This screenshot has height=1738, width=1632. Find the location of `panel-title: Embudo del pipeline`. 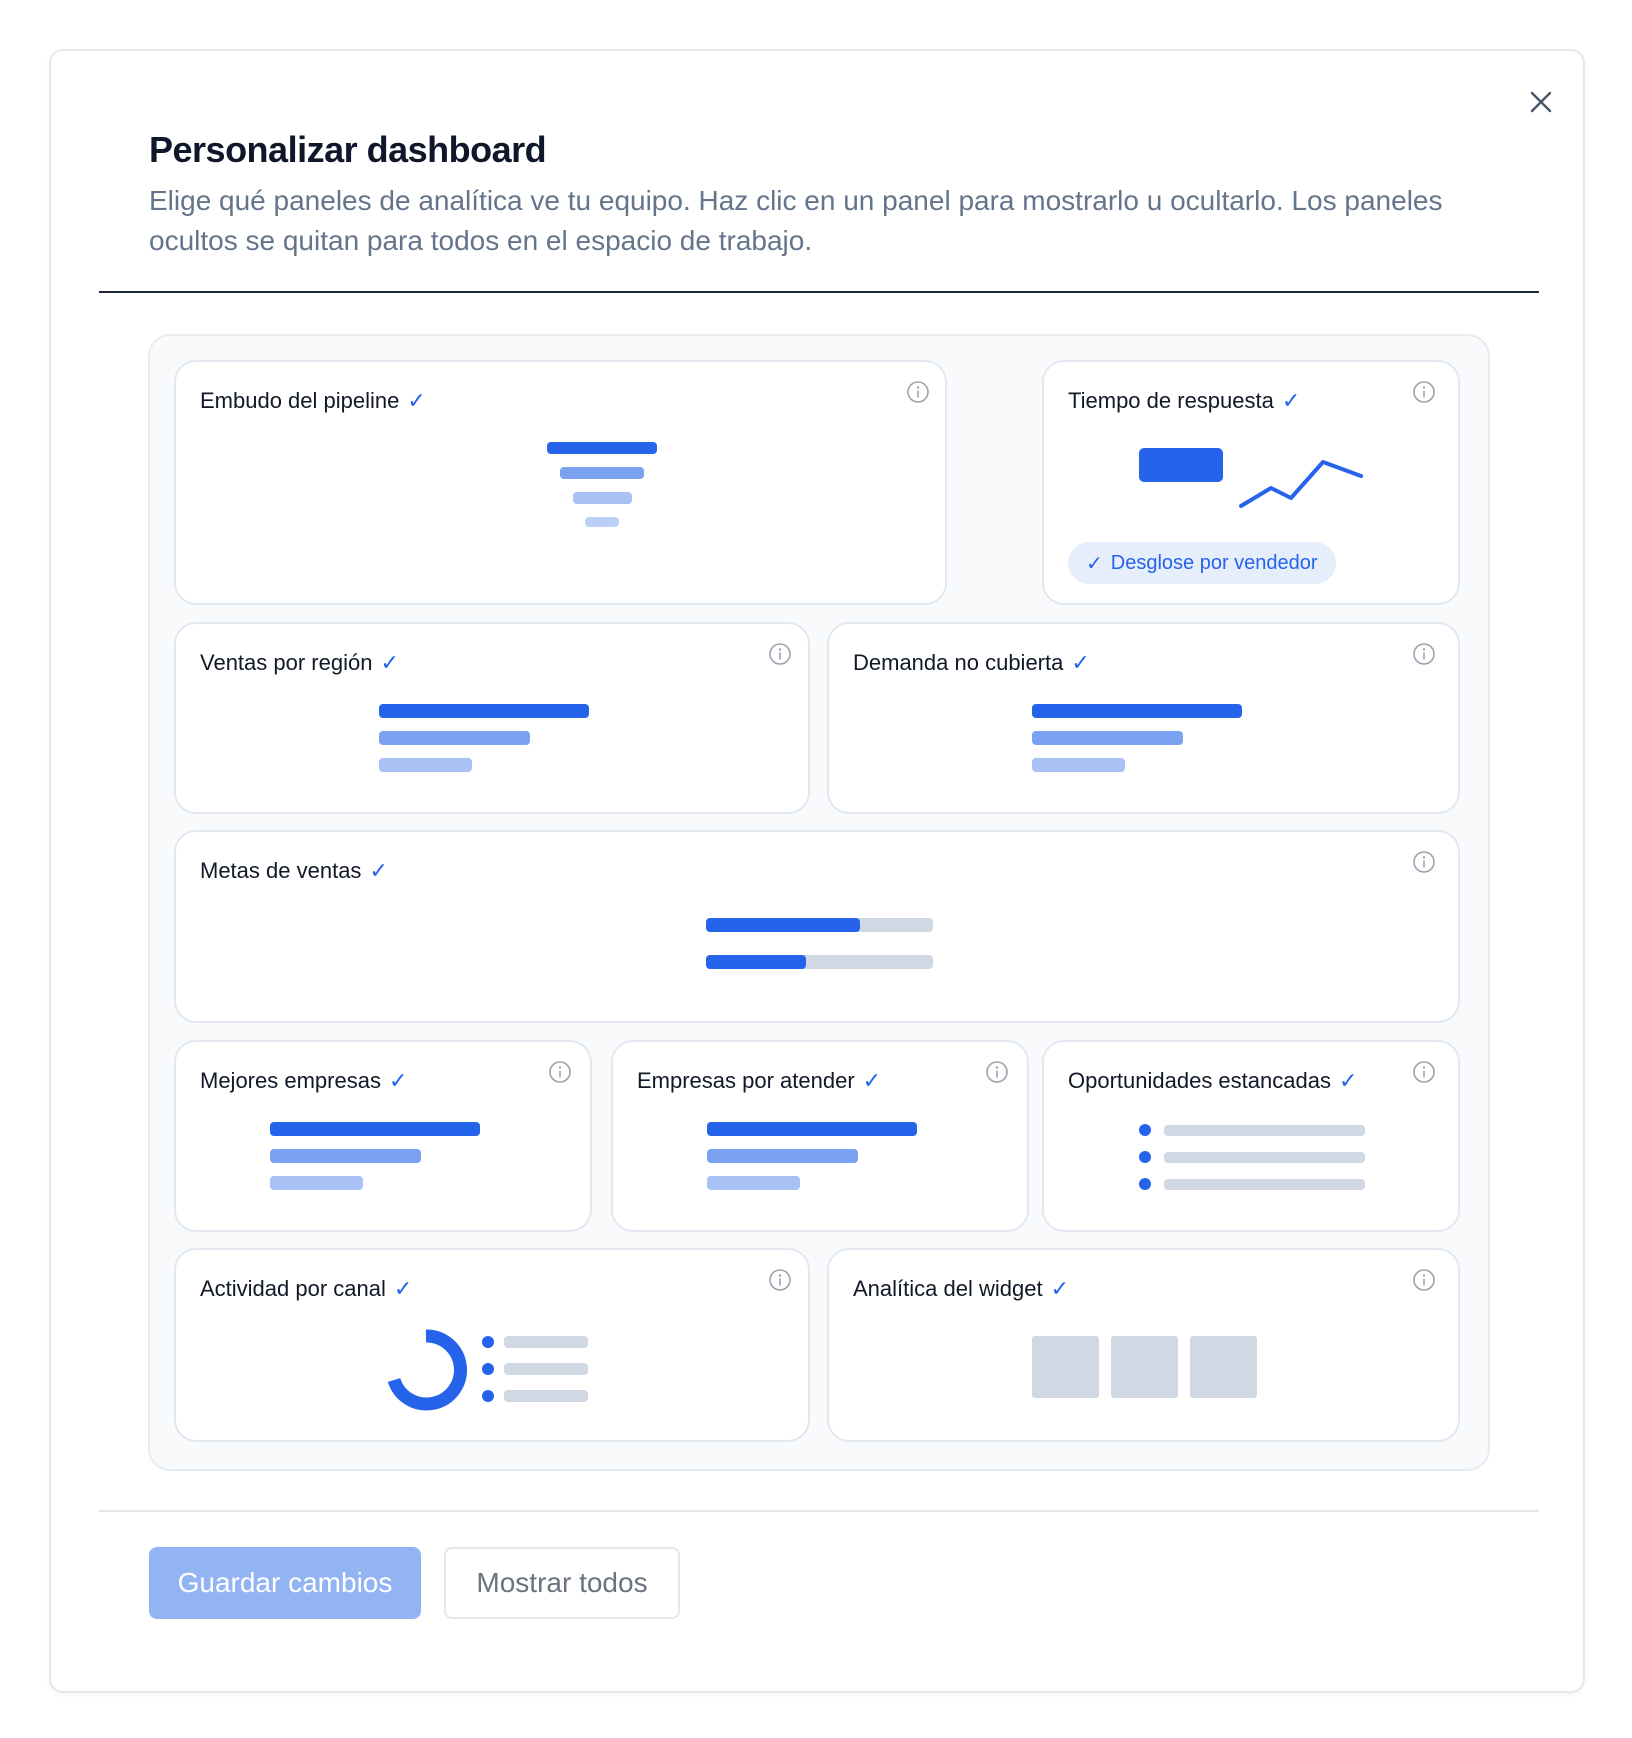

panel-title: Embudo del pipeline is located at coordinates (300, 400).